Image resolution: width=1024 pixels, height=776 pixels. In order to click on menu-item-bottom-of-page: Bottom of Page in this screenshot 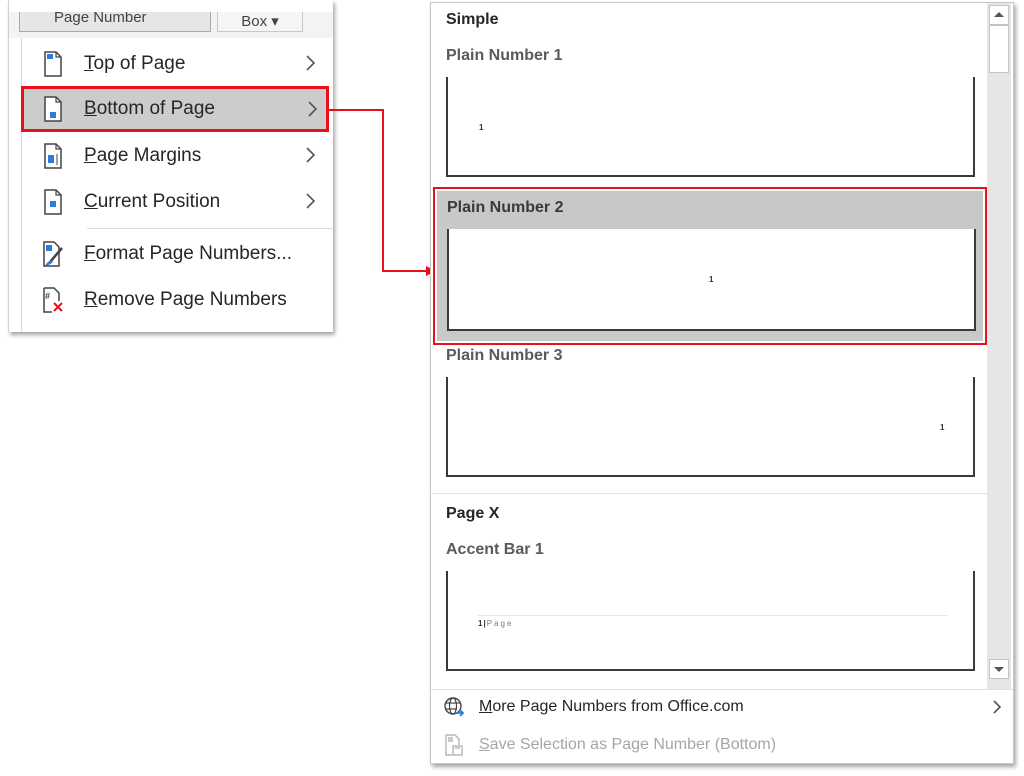, I will do `click(175, 109)`.